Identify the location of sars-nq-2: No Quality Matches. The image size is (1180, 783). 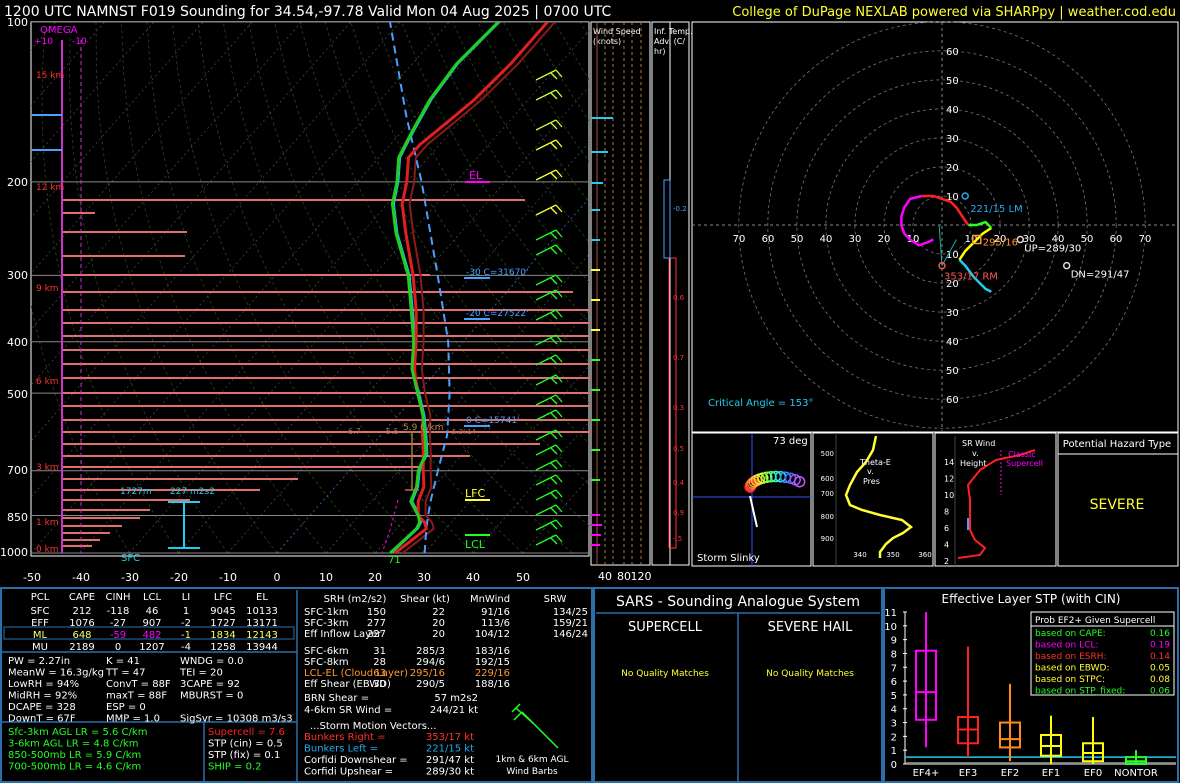
(810, 674).